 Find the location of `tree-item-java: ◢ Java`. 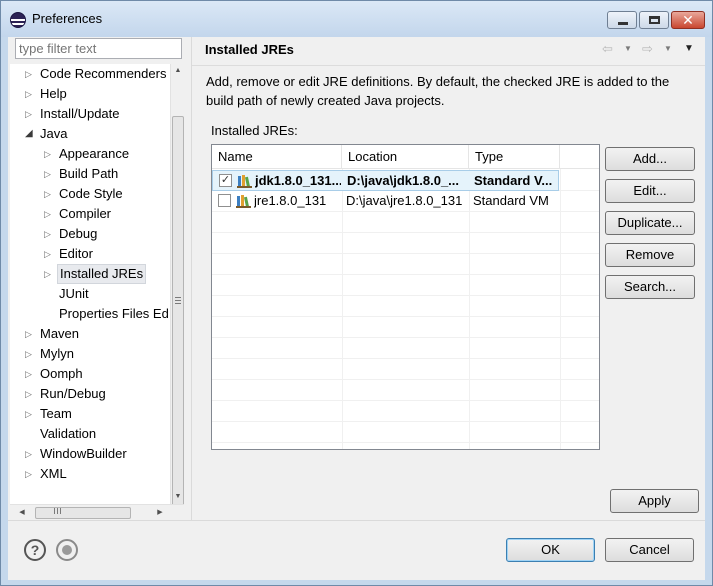

tree-item-java: ◢ Java is located at coordinates (89, 134).